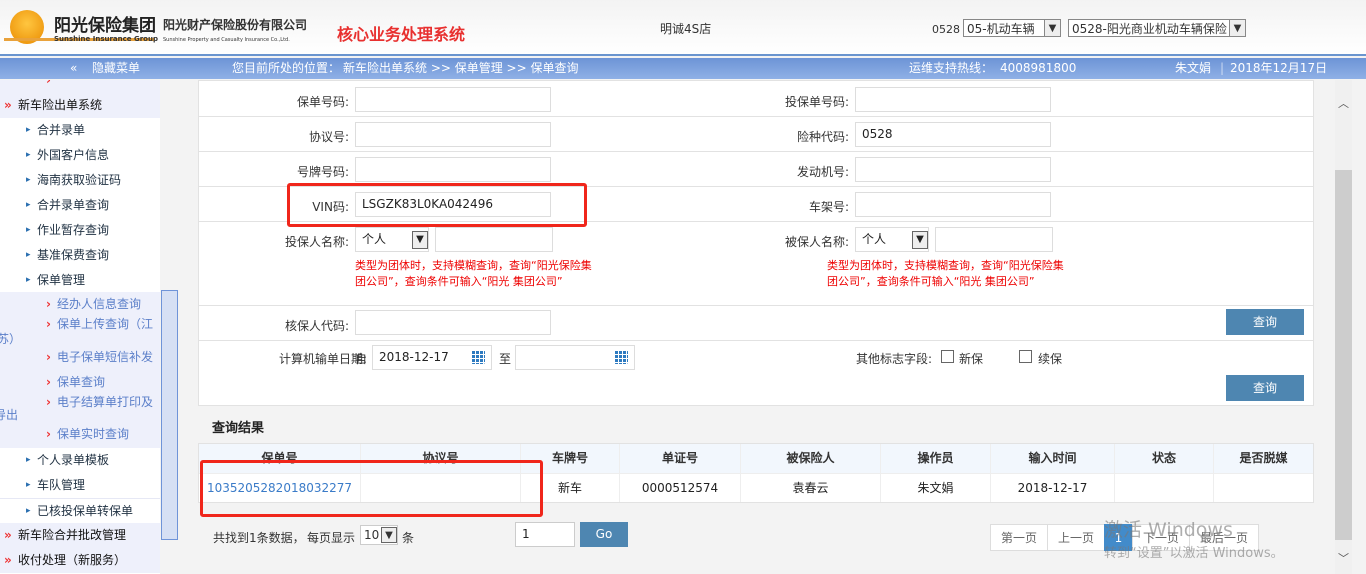  What do you see at coordinates (953, 169) in the screenshot?
I see `engine-no-input` at bounding box center [953, 169].